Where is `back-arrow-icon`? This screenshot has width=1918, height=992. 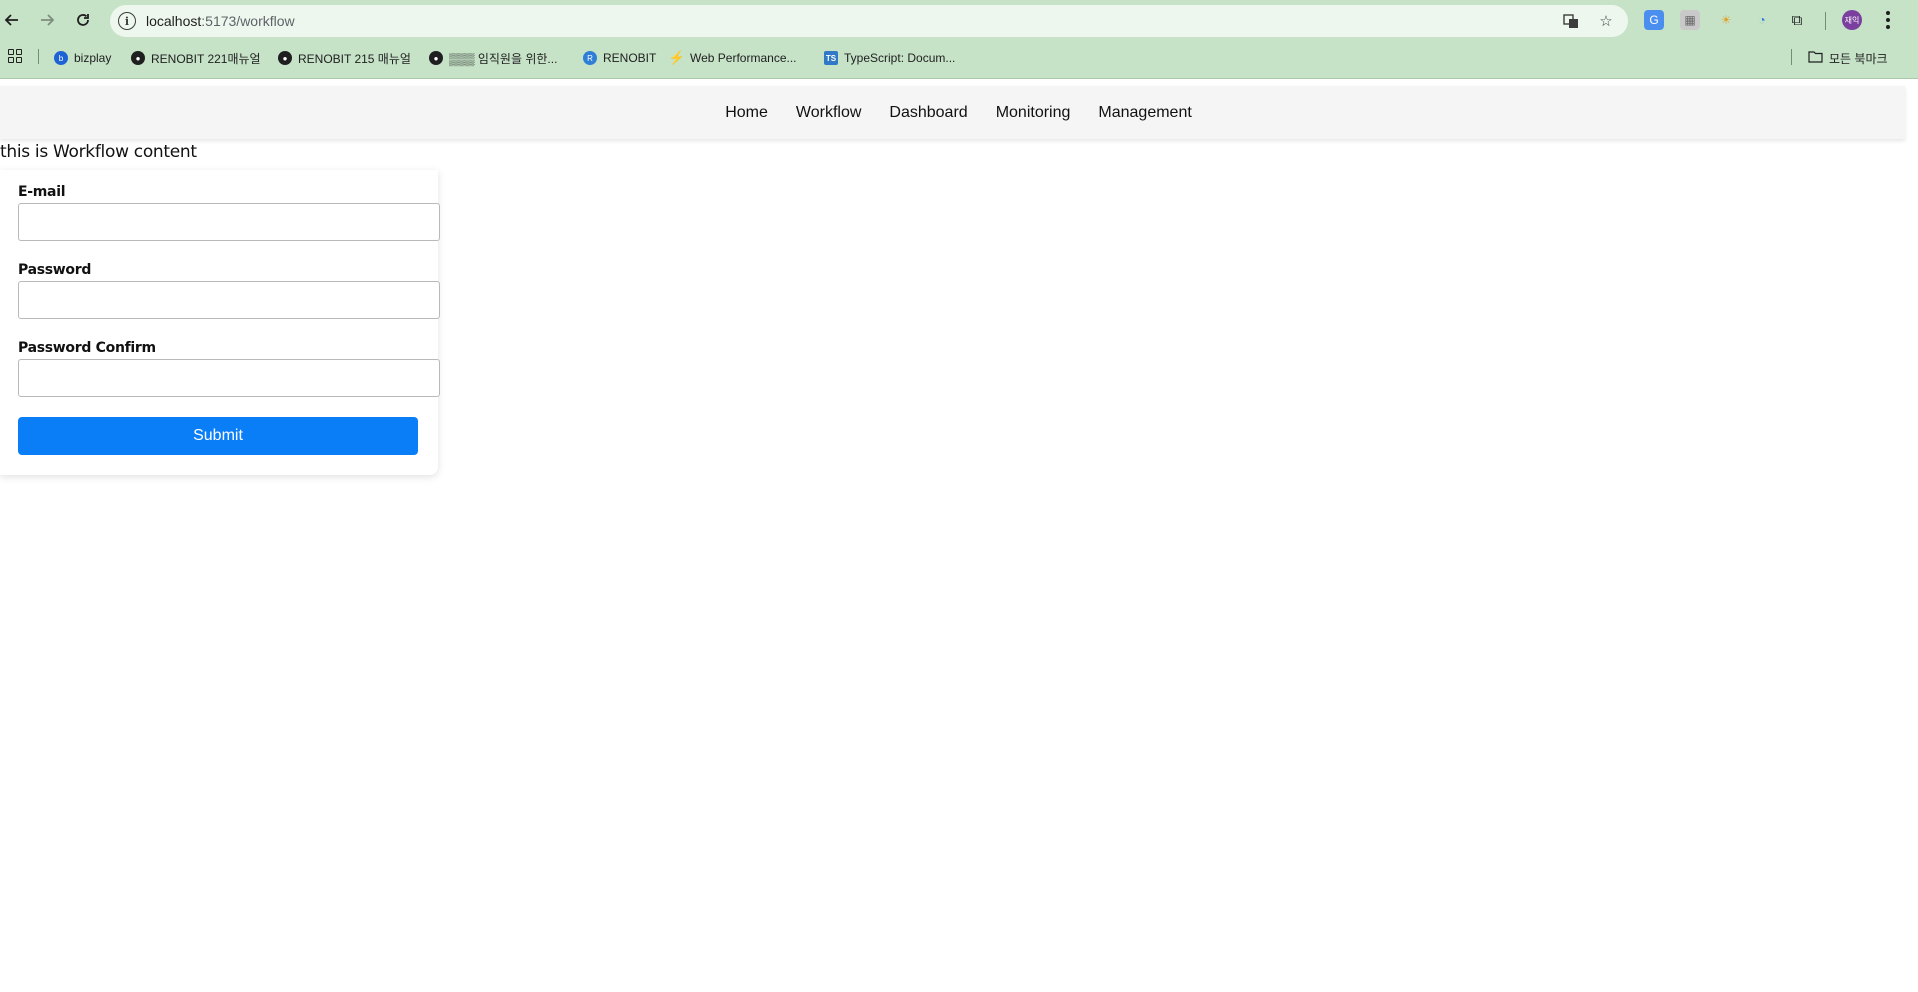 back-arrow-icon is located at coordinates (12, 20).